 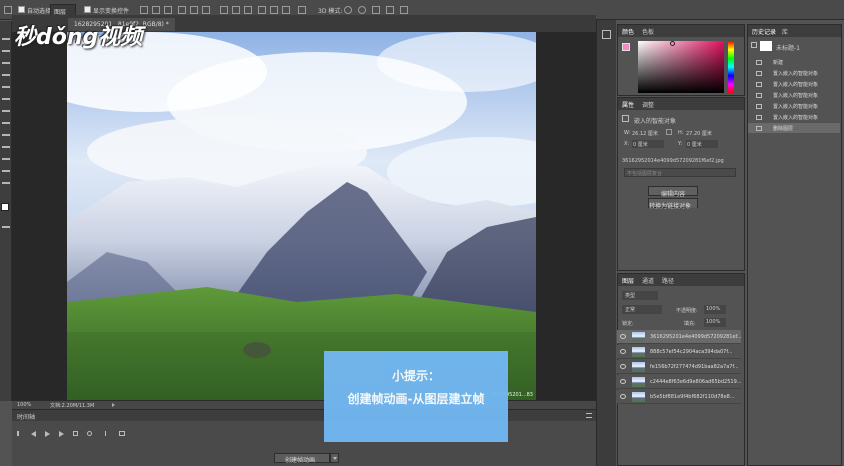 What do you see at coordinates (648, 104) in the screenshot?
I see `tab-adjustments: 调整` at bounding box center [648, 104].